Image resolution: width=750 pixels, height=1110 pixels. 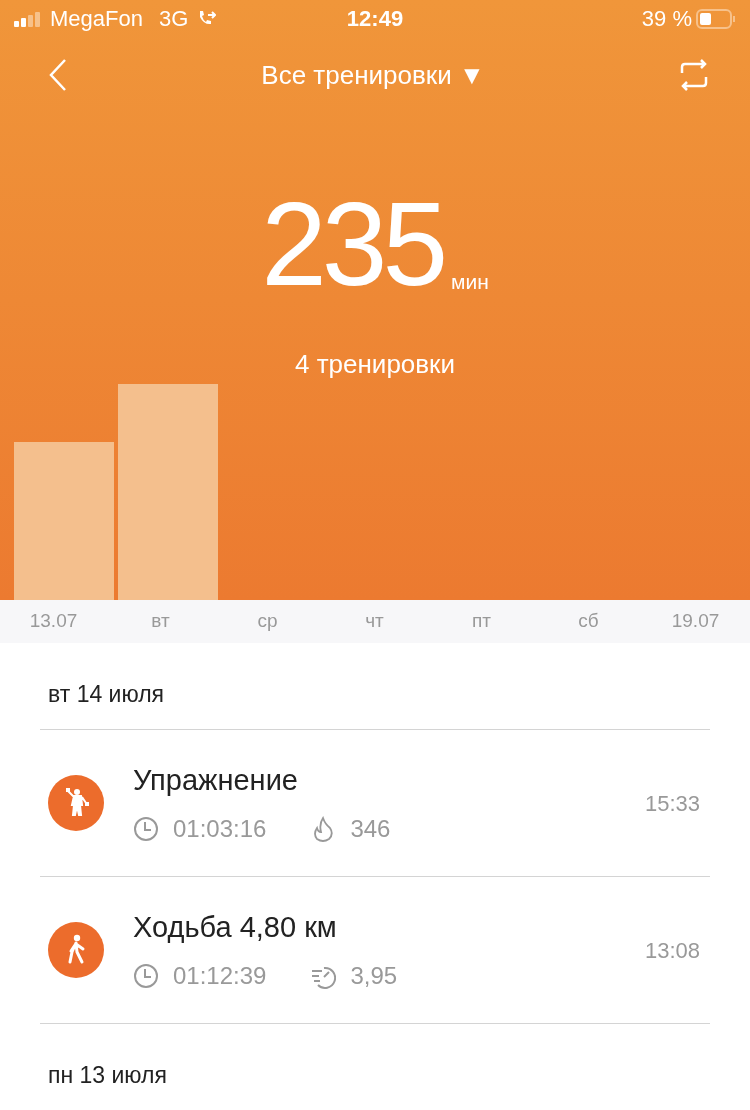 What do you see at coordinates (375, 803) in the screenshot?
I see `workout-item: Упражнение 01:03:16 346 15:33` at bounding box center [375, 803].